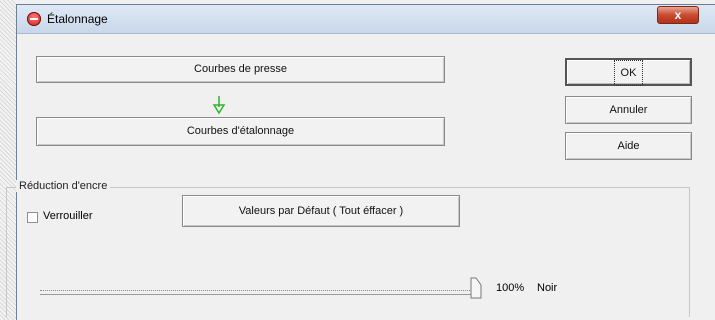  Describe the element at coordinates (63, 186) in the screenshot. I see `ink-reduction-label: Réduction d'encre` at that location.